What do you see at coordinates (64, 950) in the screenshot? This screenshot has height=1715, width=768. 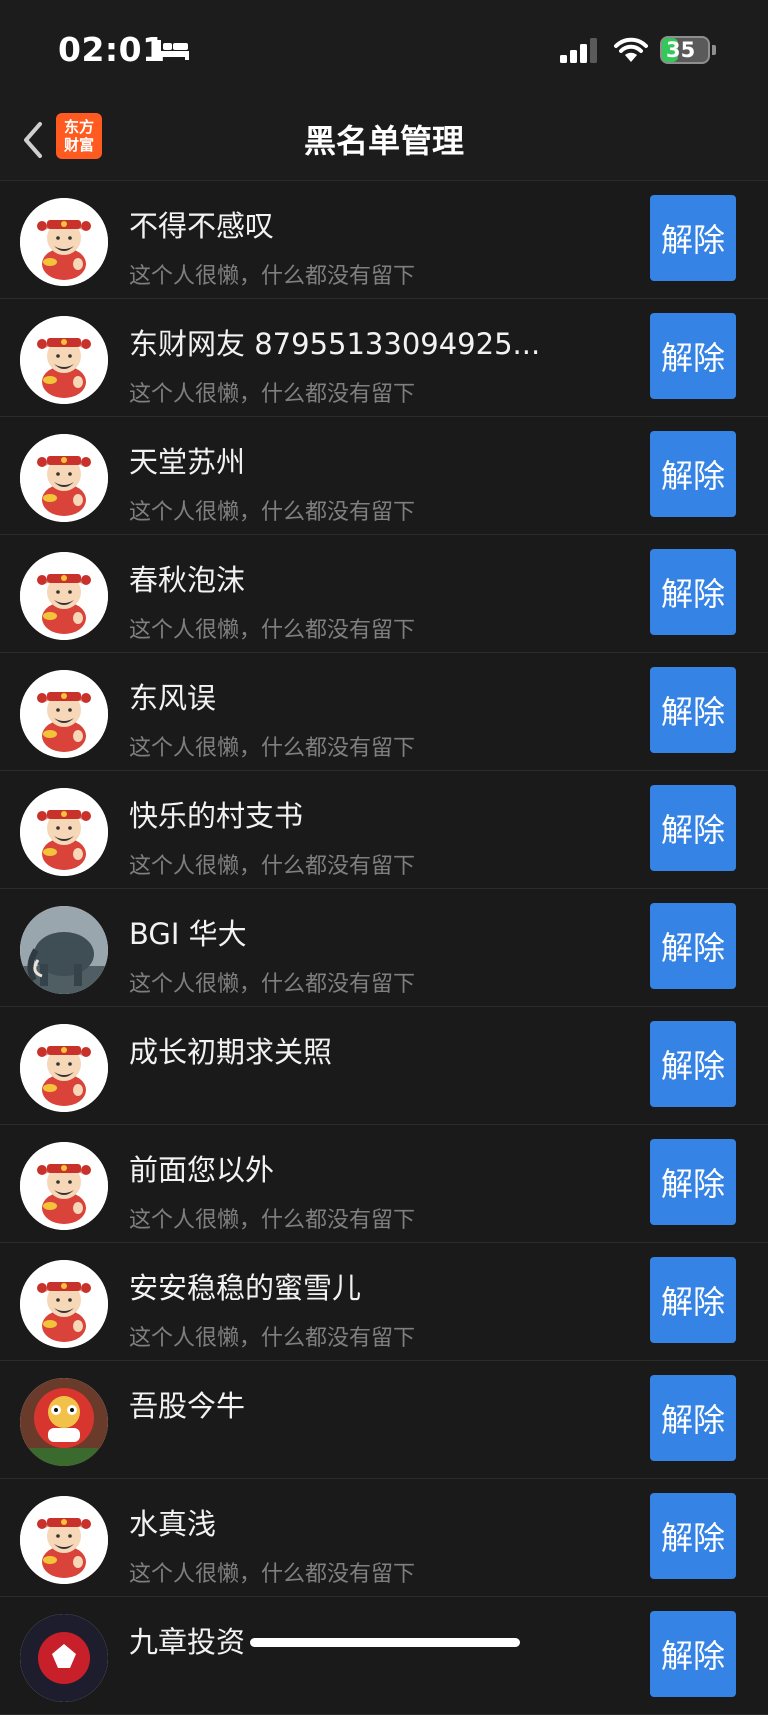 I see `mammoth-photo-avatar` at bounding box center [64, 950].